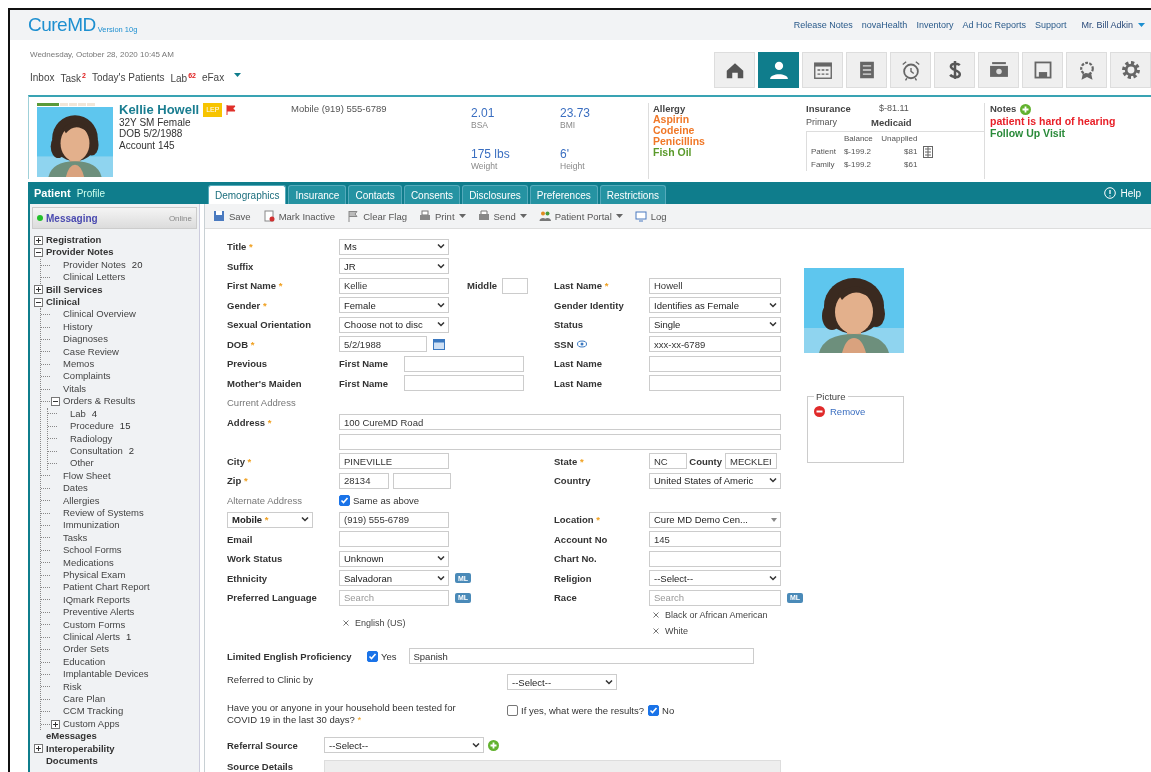  I want to click on nav-link: Task$^{2}$, so click(73, 78).